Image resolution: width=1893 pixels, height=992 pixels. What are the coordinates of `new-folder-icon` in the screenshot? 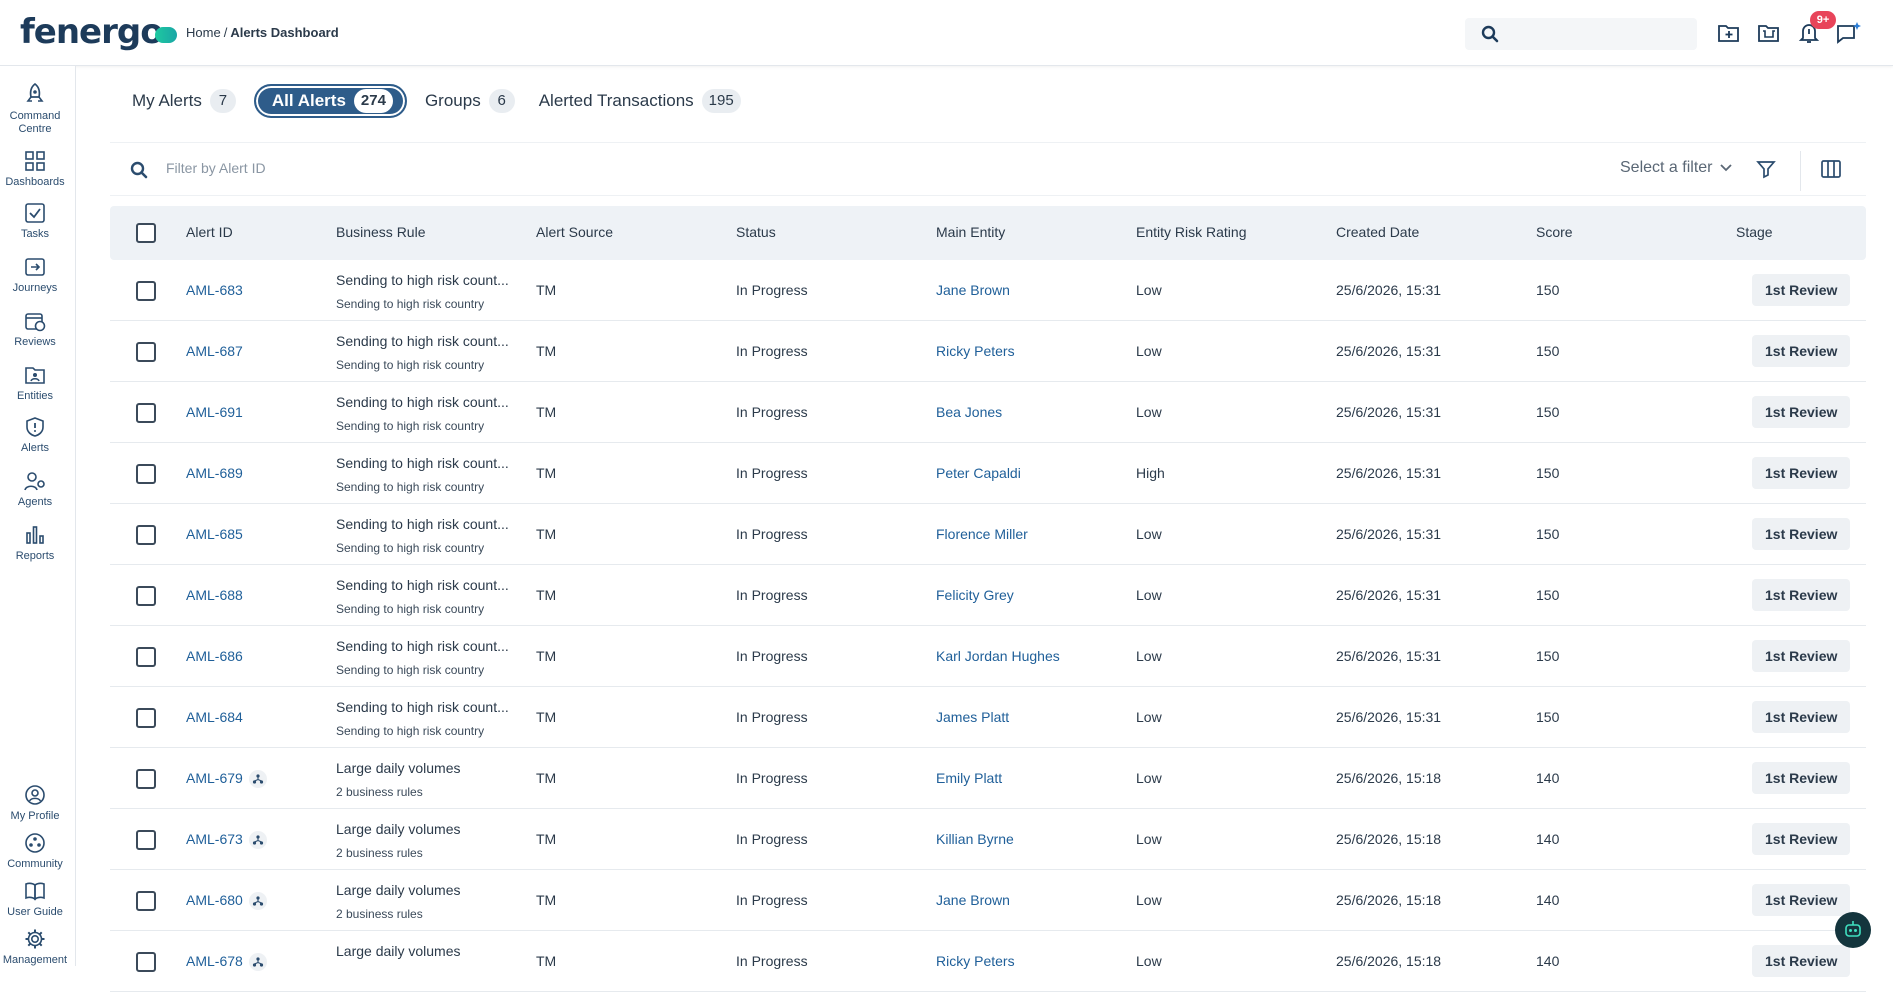 It's located at (1729, 33).